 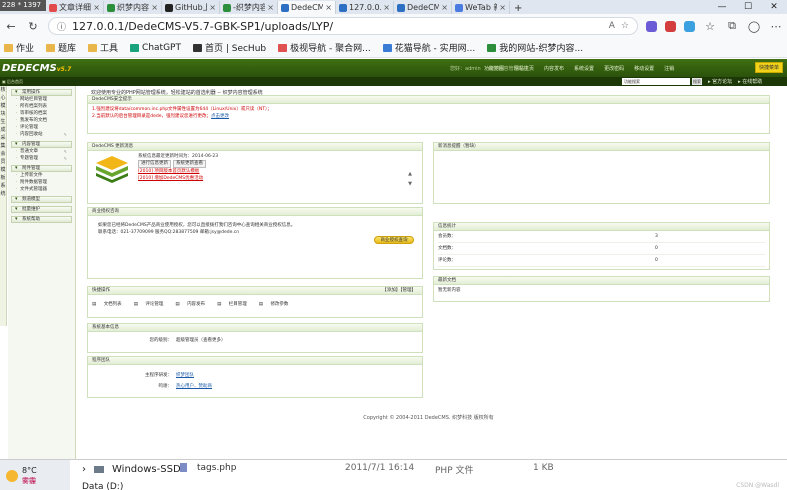 What do you see at coordinates (365, 7) in the screenshot?
I see `browser-tab: 127.0.0.1×` at bounding box center [365, 7].